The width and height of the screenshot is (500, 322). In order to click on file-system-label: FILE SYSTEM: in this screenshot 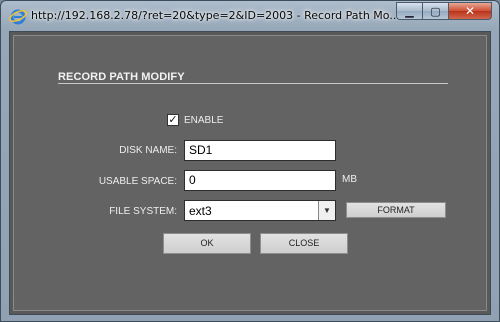, I will do `click(143, 211)`.